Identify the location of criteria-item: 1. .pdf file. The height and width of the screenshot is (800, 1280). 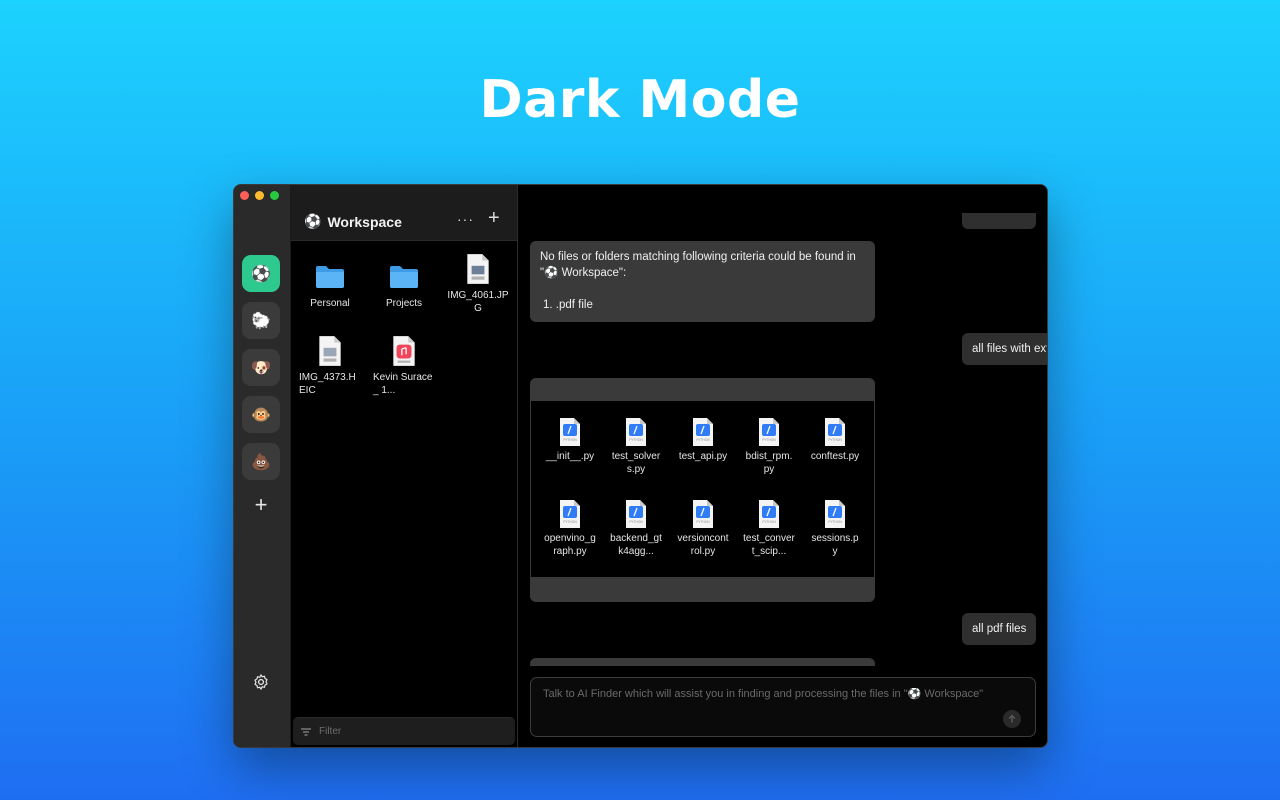
(568, 305).